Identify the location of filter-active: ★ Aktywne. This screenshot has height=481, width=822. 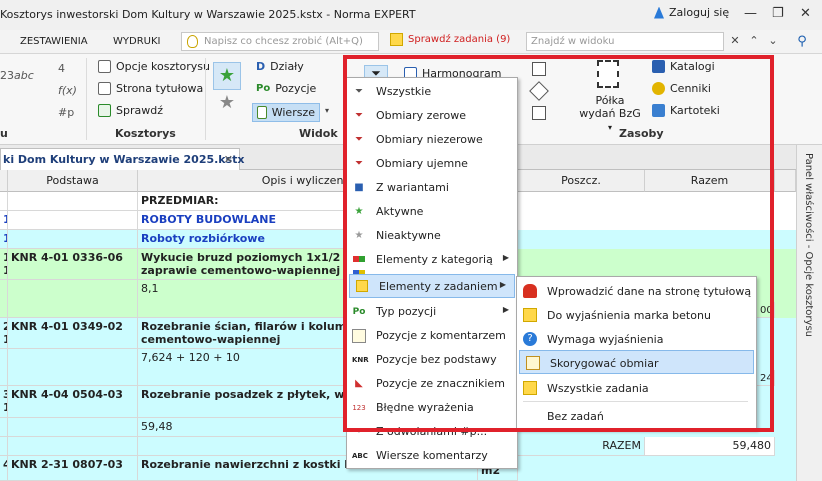
(432, 212).